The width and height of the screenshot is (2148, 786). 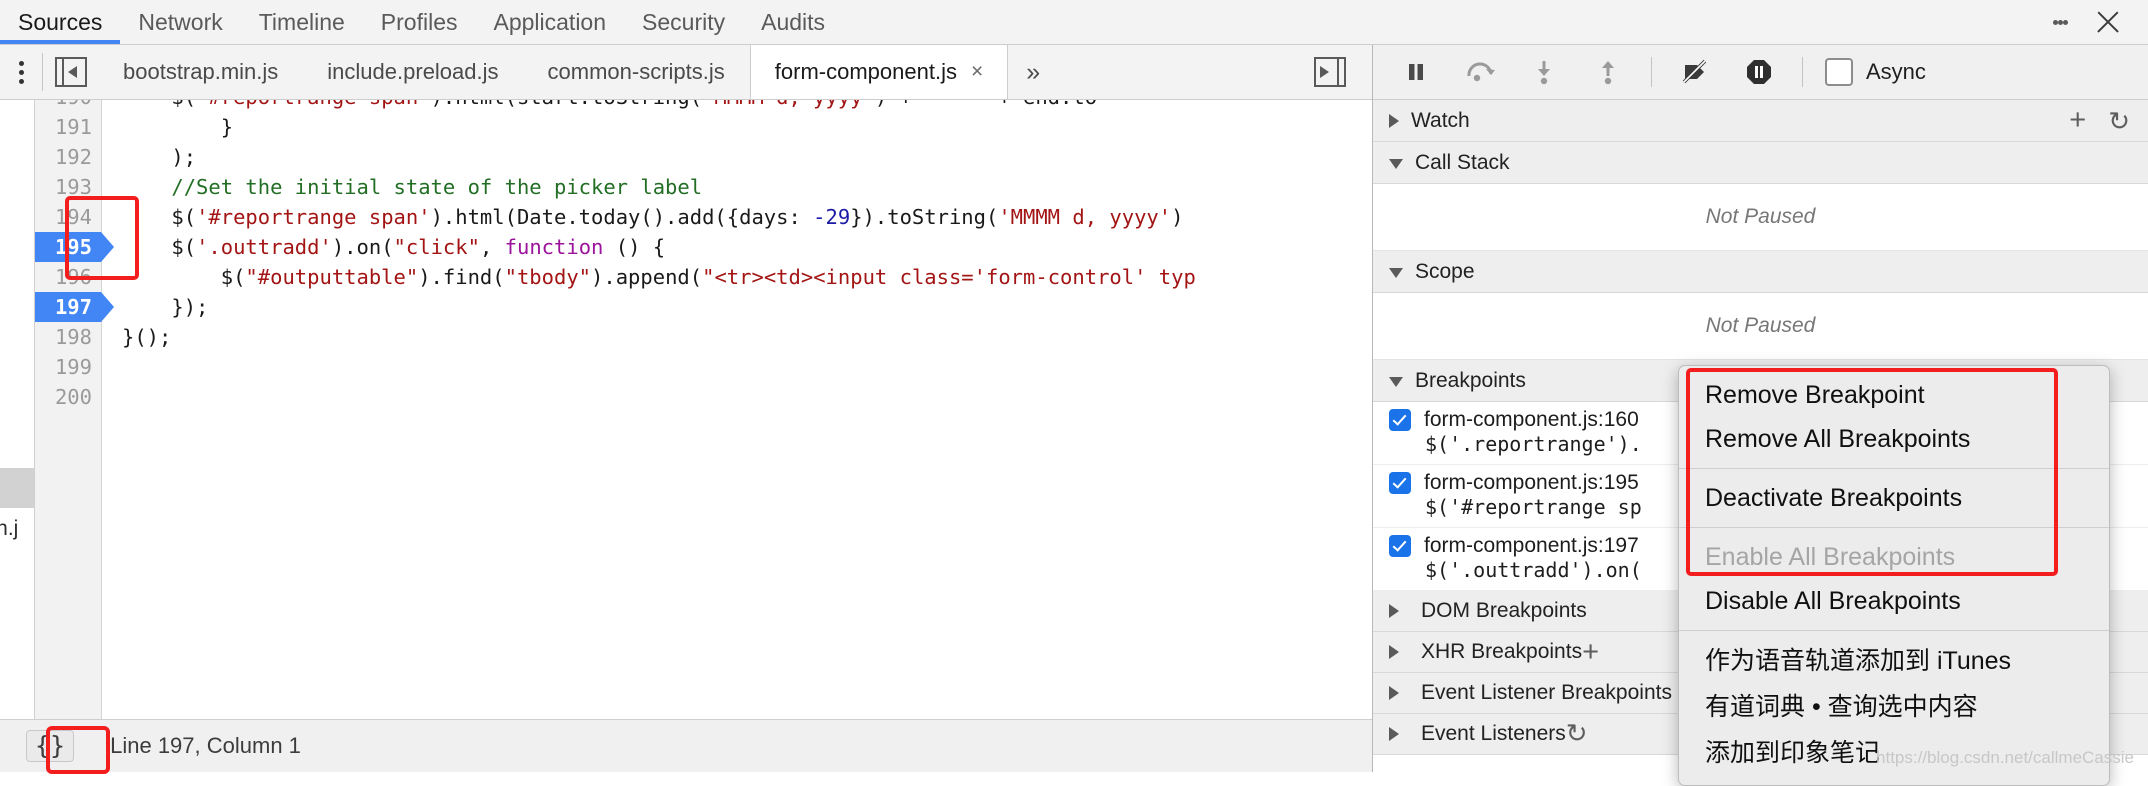 What do you see at coordinates (2077, 120) in the screenshot?
I see `add-watch-expression-icon: +` at bounding box center [2077, 120].